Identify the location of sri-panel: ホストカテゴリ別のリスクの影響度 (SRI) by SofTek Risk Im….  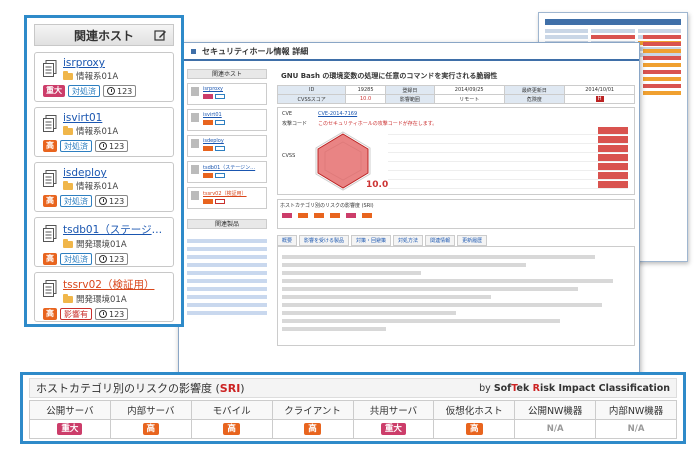
(353, 408).